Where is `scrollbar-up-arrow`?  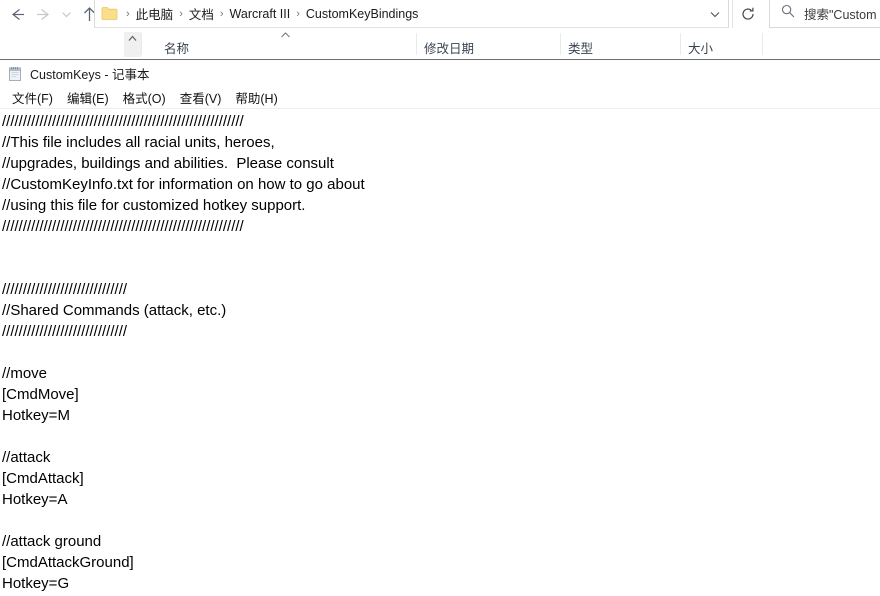
scrollbar-up-arrow is located at coordinates (132, 44).